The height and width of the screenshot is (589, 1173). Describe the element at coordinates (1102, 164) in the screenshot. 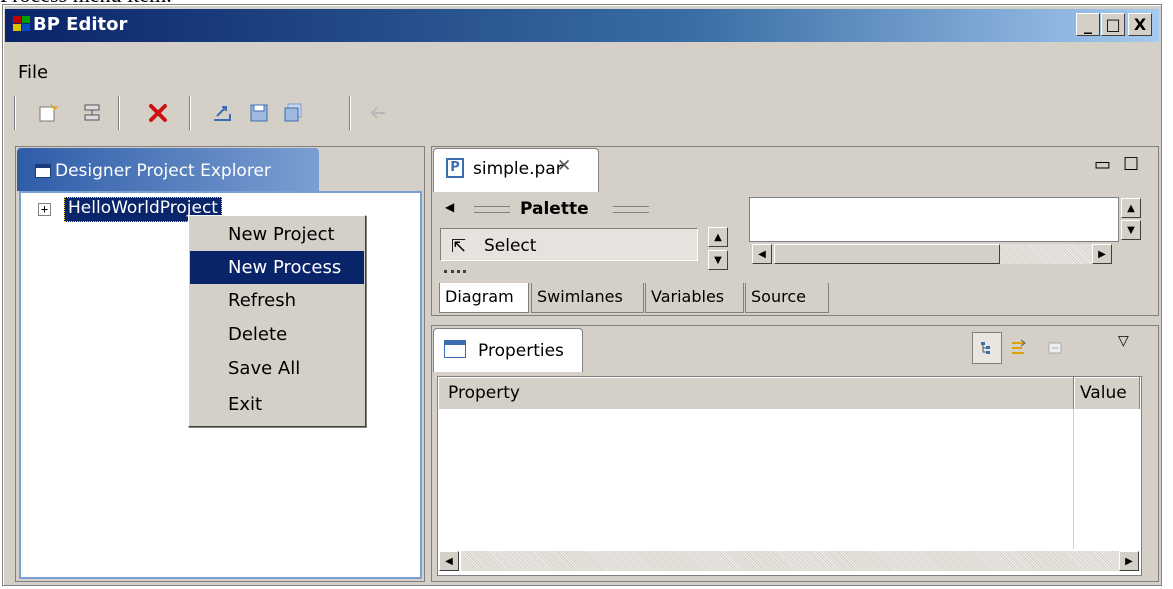

I see `minimize-view-icon: ▭` at that location.